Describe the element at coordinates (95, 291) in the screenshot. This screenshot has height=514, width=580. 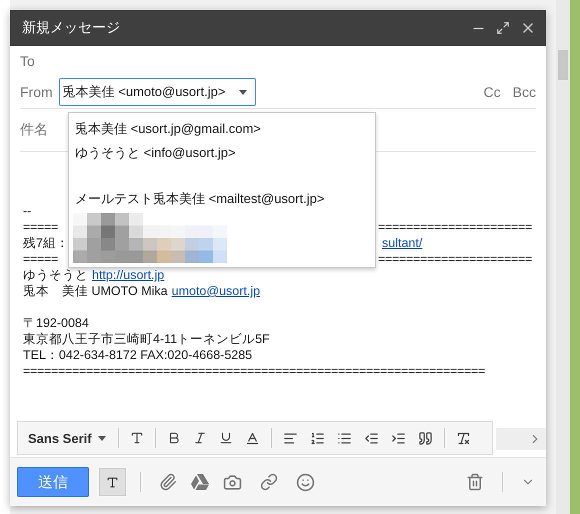
I see `body-text: 兎本 美佳 UMOTO Mika` at that location.